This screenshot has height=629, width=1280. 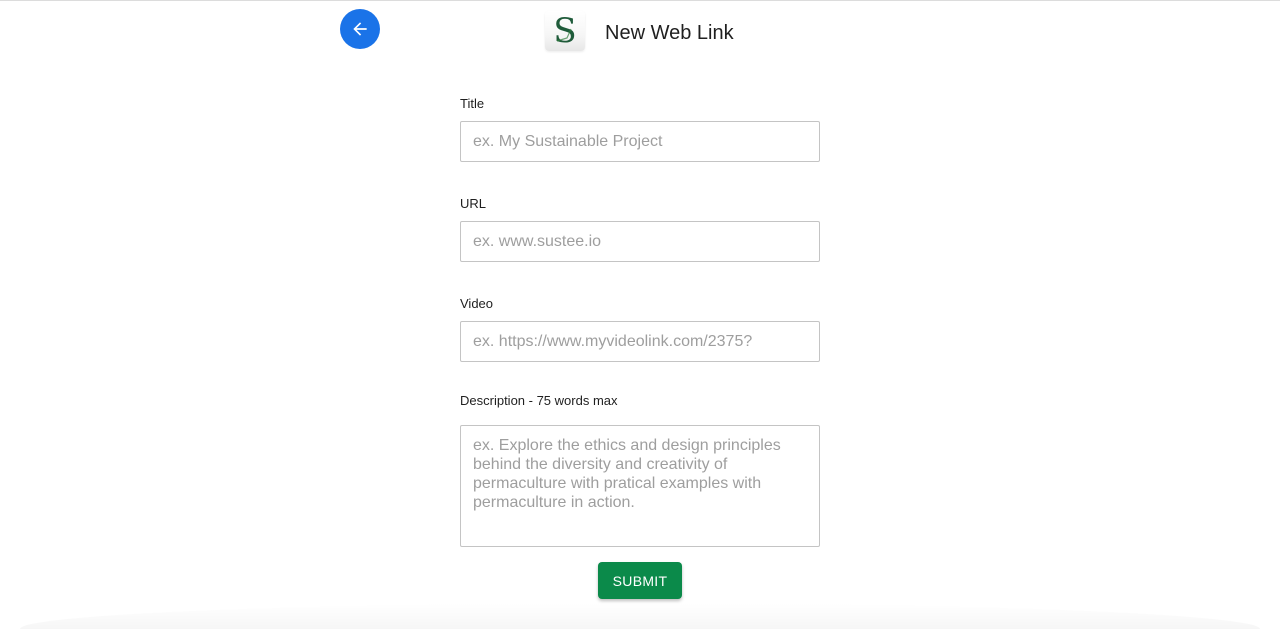 I want to click on app-logo: S, so click(x=565, y=31).